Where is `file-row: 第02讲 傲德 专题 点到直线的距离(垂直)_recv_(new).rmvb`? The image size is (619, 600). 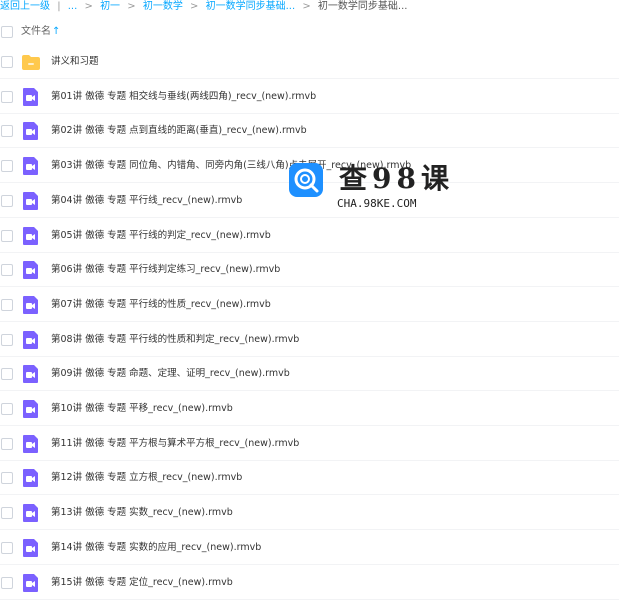 file-row: 第02讲 傲德 专题 点到直线的距离(垂直)_recv_(new).rmvb is located at coordinates (309, 131).